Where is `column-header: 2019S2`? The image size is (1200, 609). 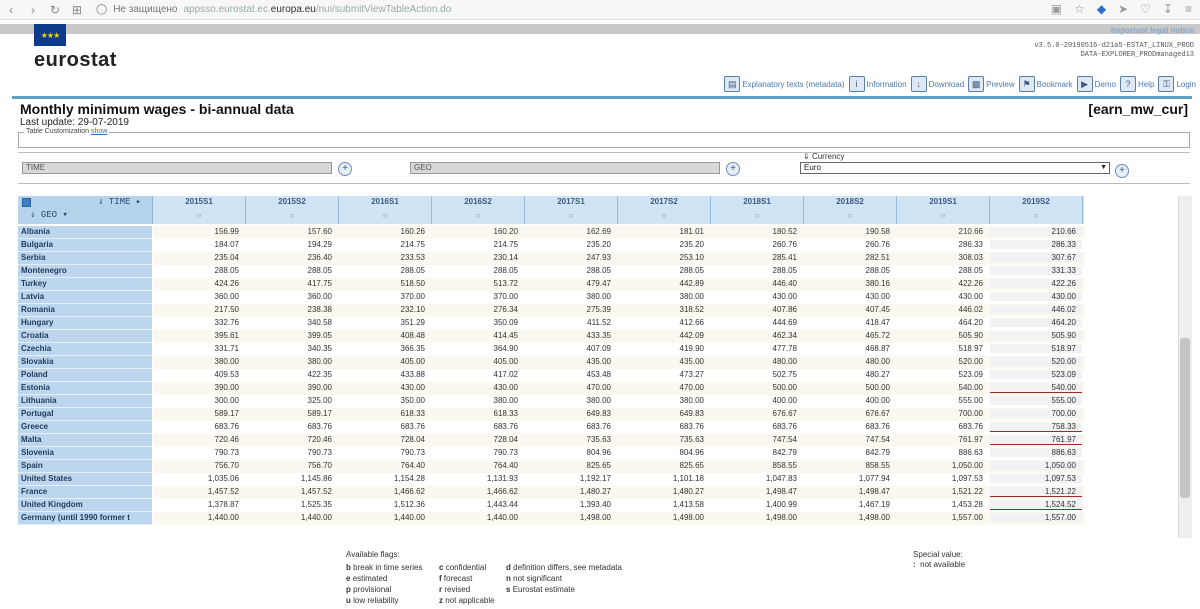
column-header: 2019S2 is located at coordinates (1036, 201).